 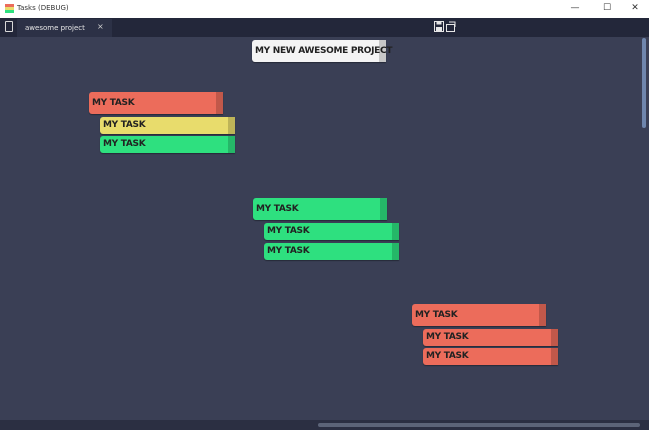 I want to click on export-icon, so click(x=451, y=26).